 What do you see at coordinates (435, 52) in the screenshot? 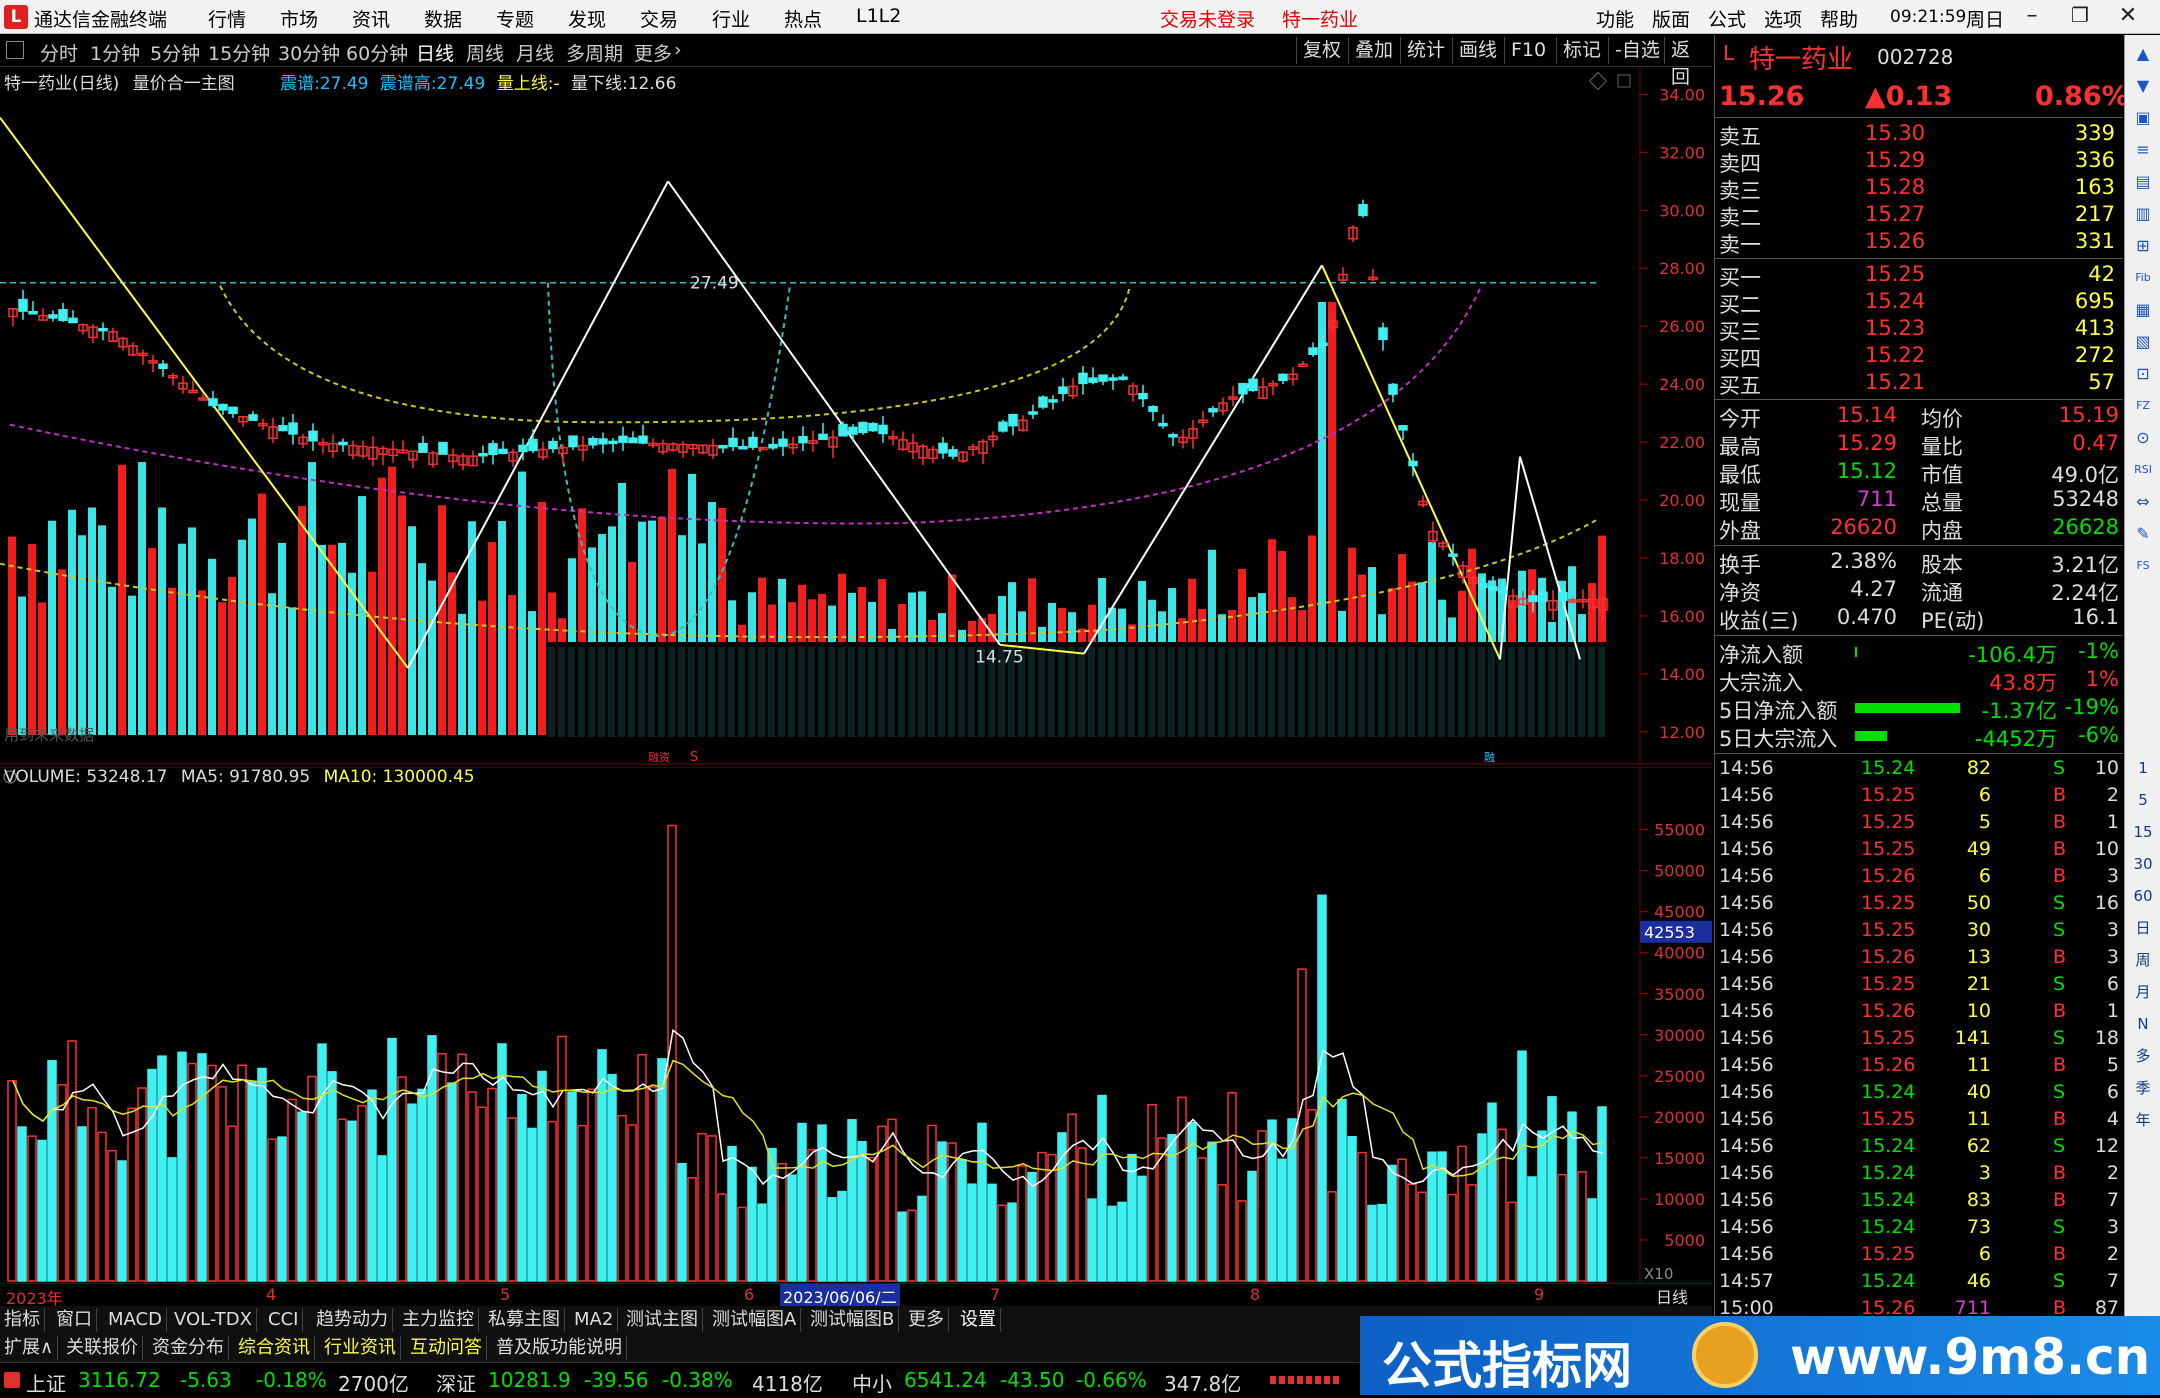
I see `period-daily: 日线` at bounding box center [435, 52].